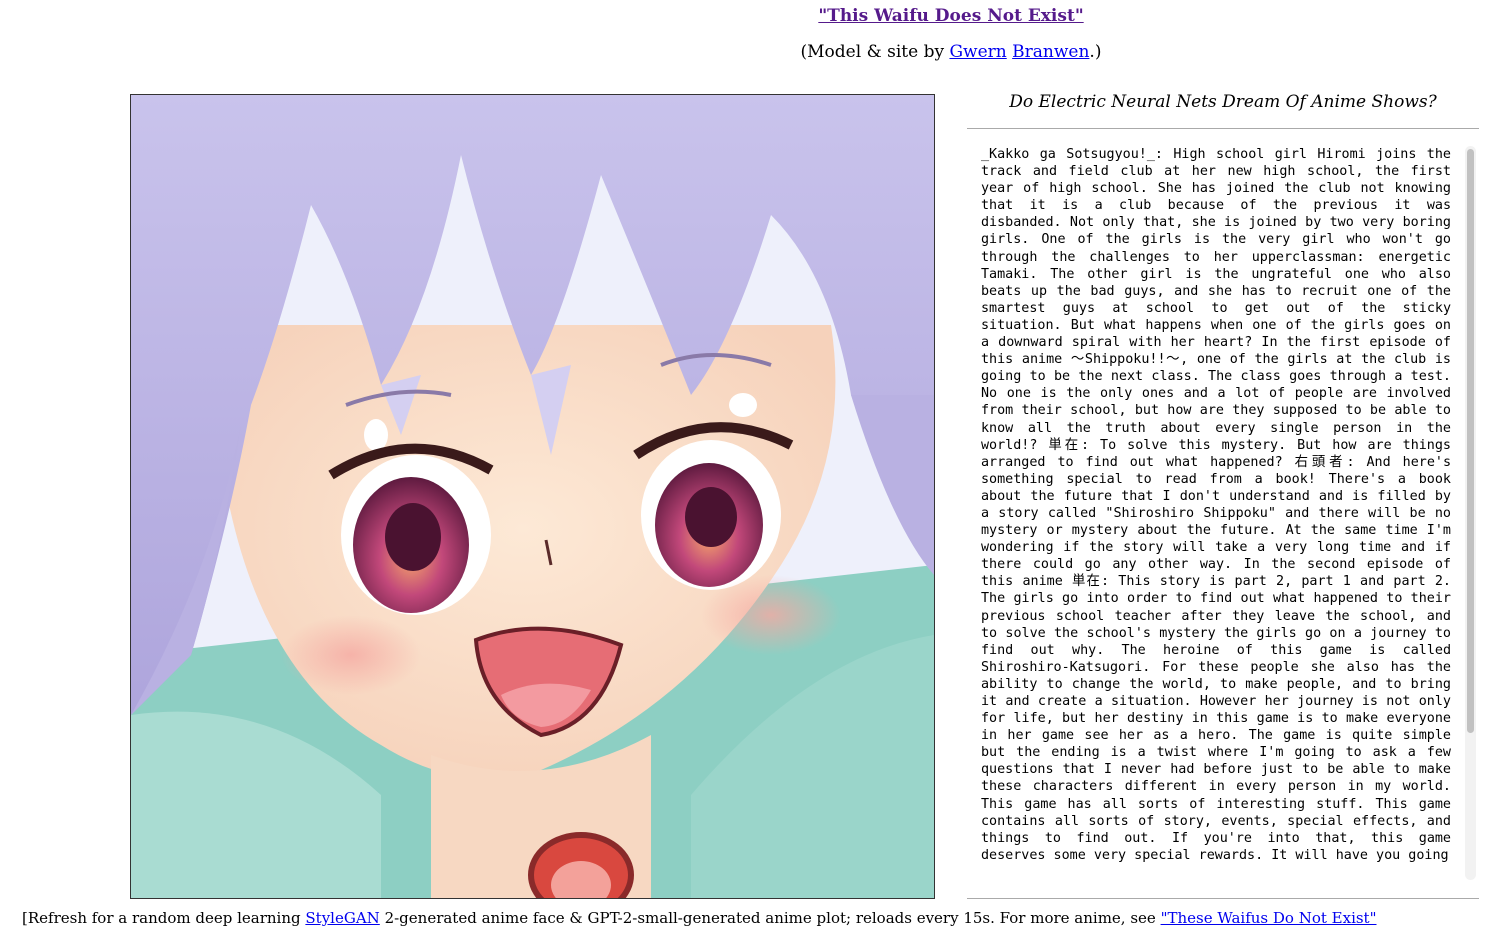  Describe the element at coordinates (1223, 898) in the screenshot. I see `divider-bottom` at that location.